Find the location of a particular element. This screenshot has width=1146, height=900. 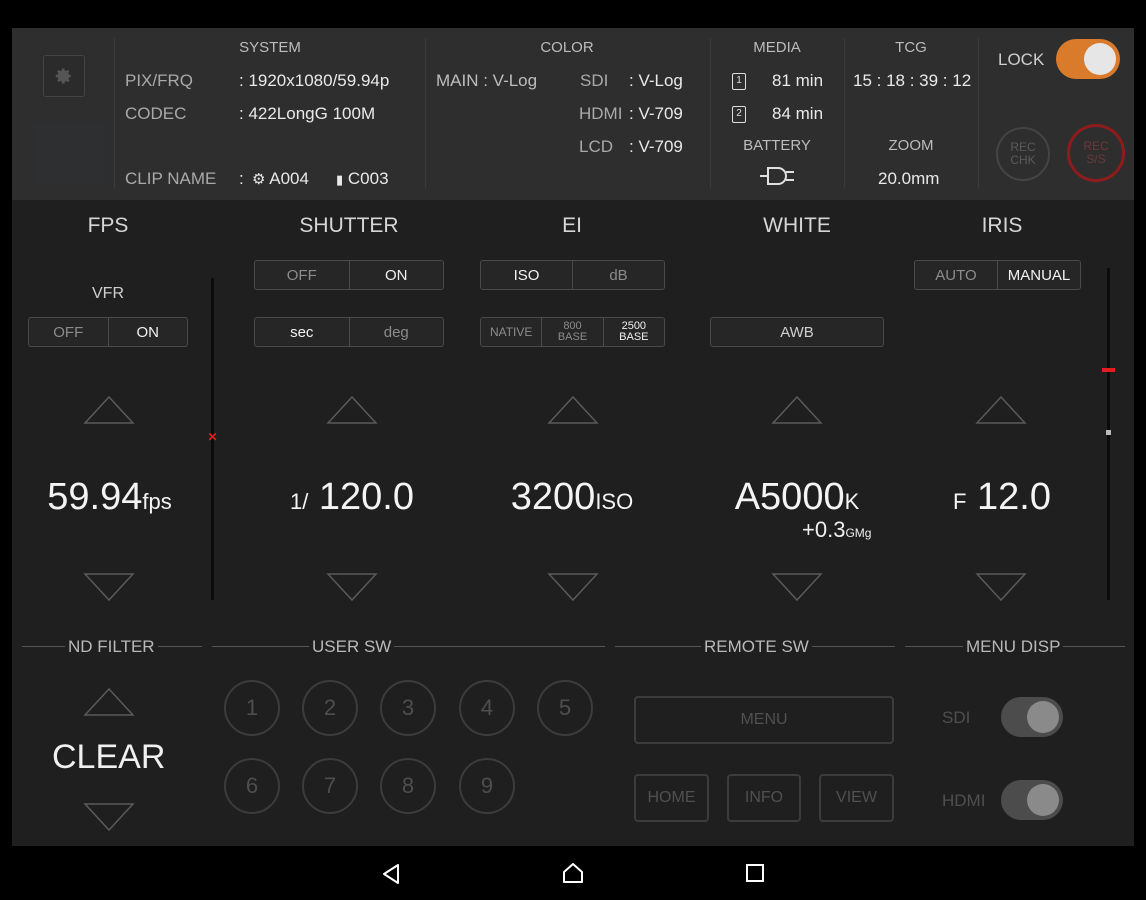

iris-prefix: F is located at coordinates (960, 501).